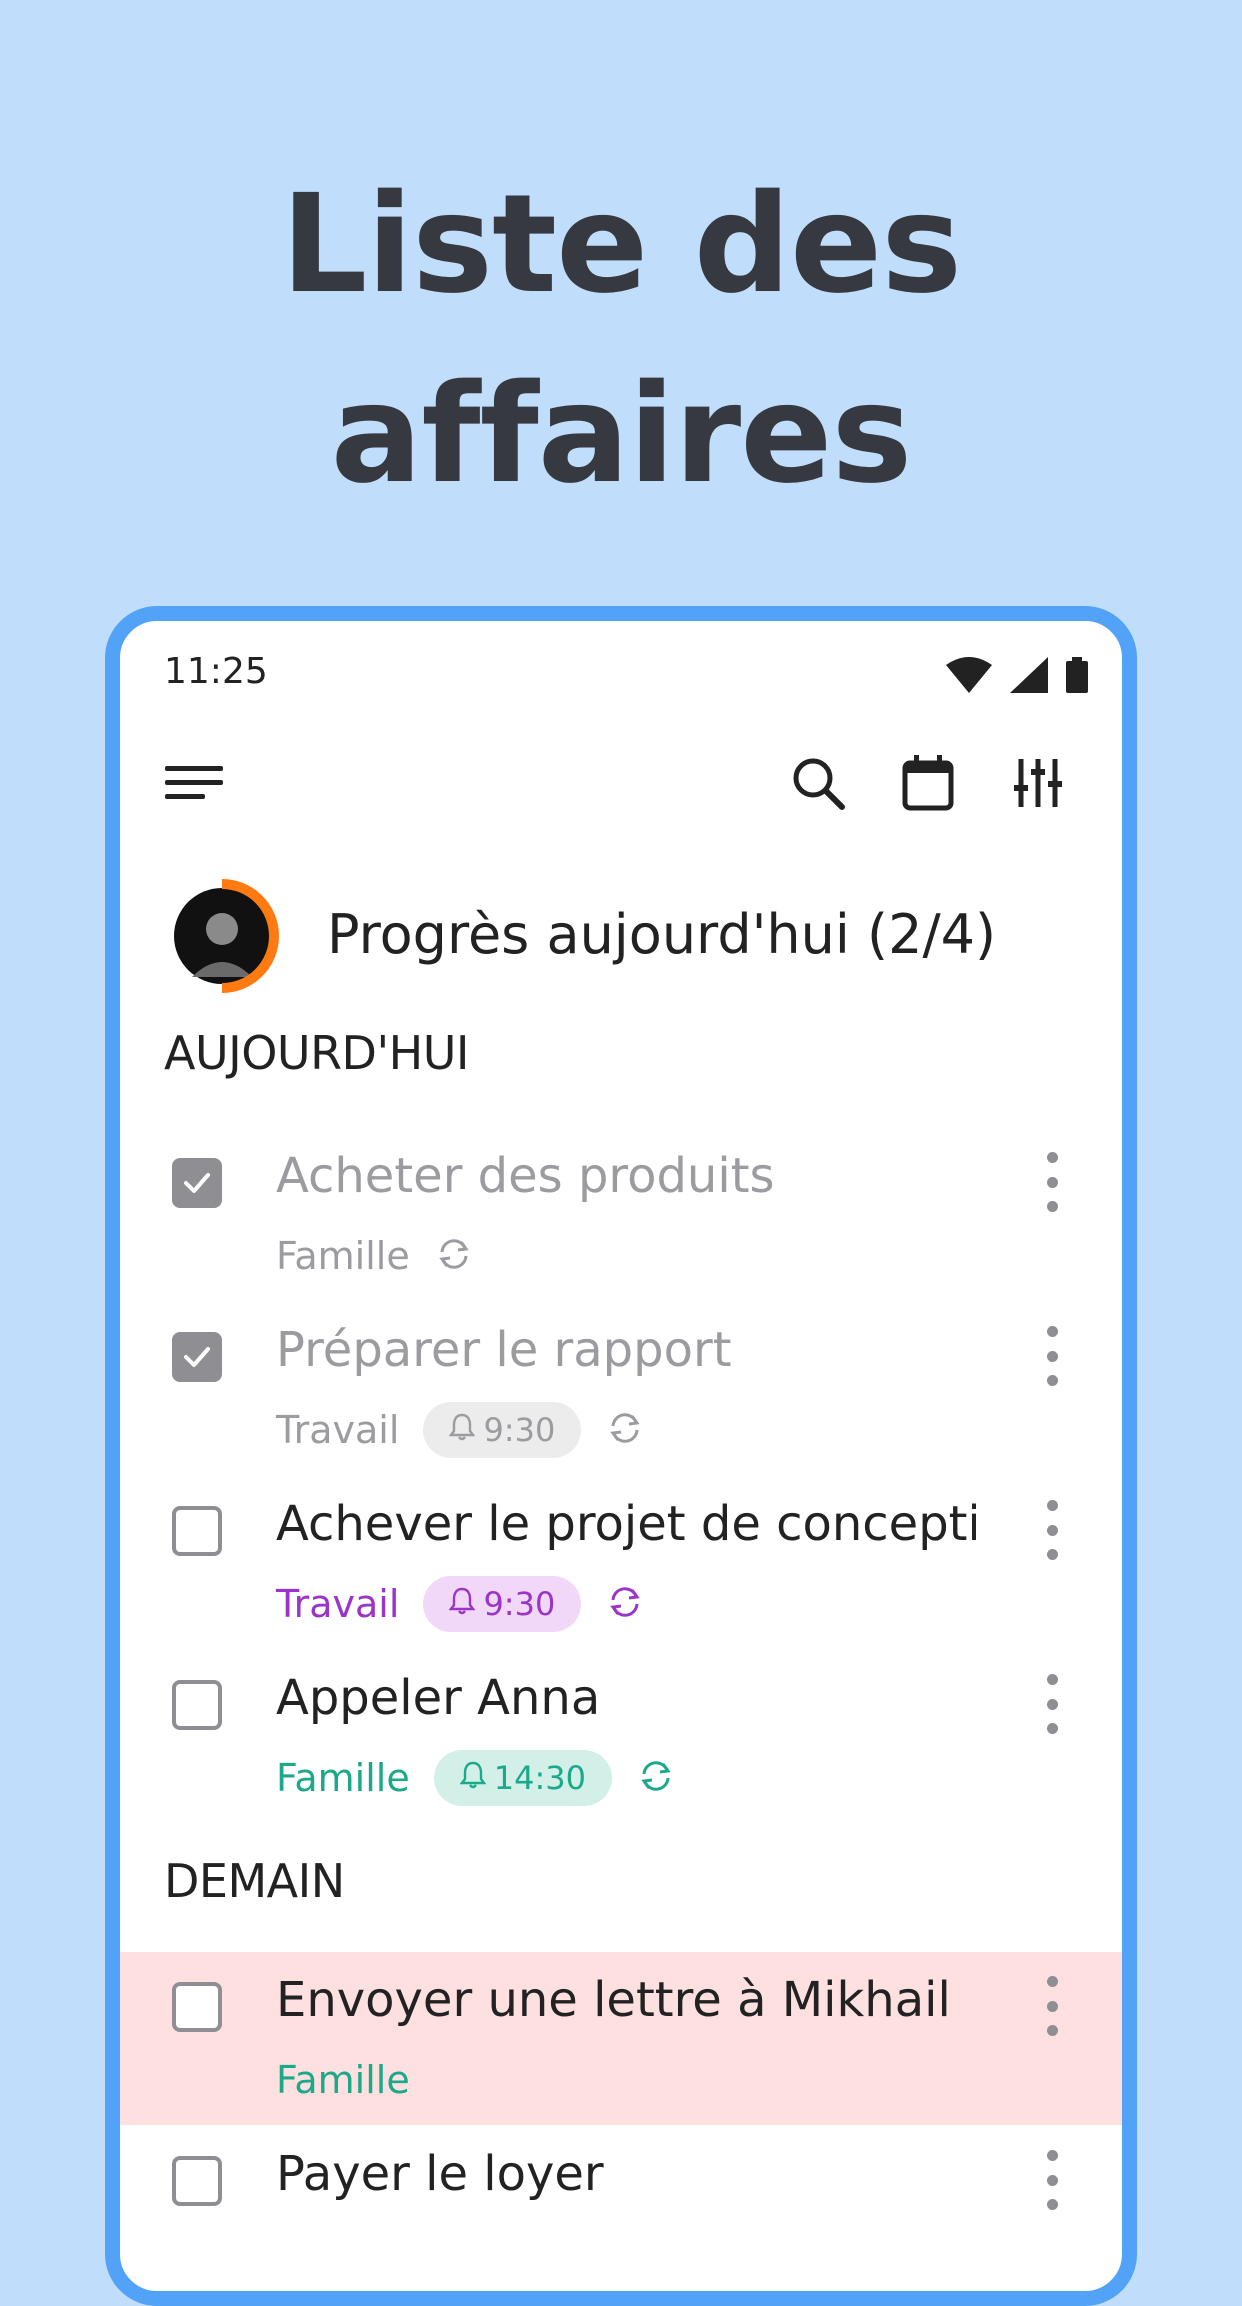 Image resolution: width=1242 pixels, height=2306 pixels. What do you see at coordinates (539, 1778) in the screenshot?
I see `reminder-time: 14:30` at bounding box center [539, 1778].